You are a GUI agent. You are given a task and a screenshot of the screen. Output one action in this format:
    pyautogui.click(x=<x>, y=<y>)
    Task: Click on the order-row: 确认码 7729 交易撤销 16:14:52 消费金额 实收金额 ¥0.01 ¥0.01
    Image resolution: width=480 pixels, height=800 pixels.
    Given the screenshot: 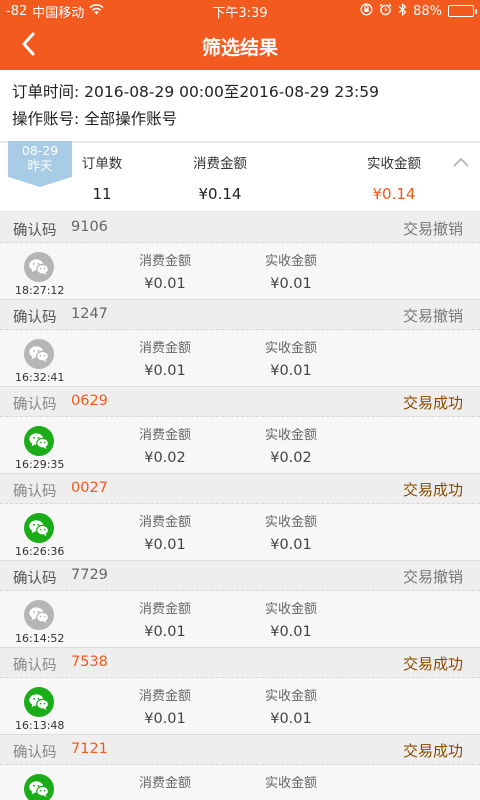 What is the action you would take?
    pyautogui.click(x=240, y=604)
    